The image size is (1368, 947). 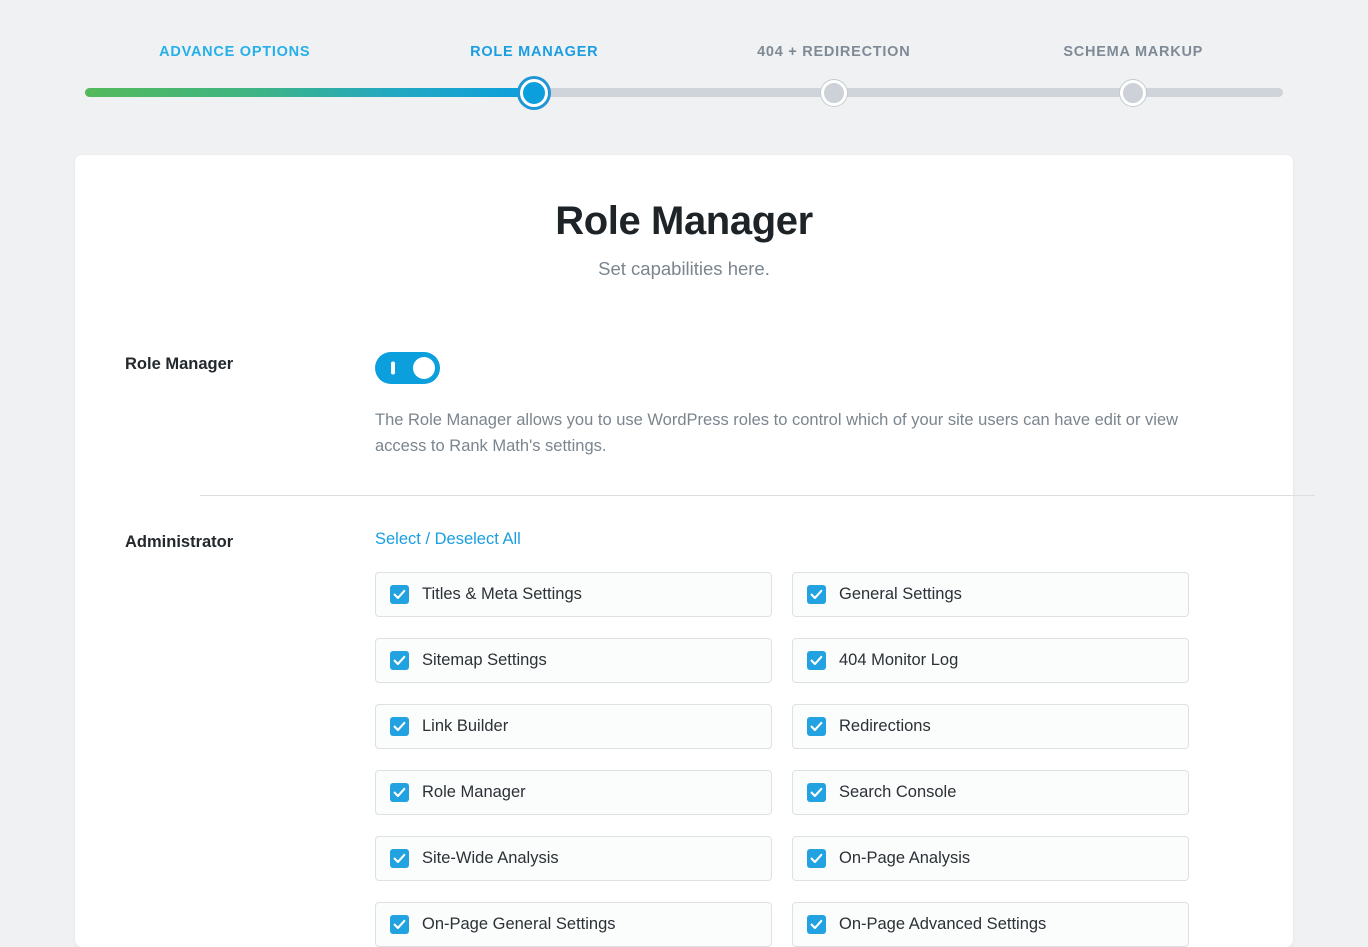 What do you see at coordinates (424, 368) in the screenshot?
I see `toggle-knob-icon` at bounding box center [424, 368].